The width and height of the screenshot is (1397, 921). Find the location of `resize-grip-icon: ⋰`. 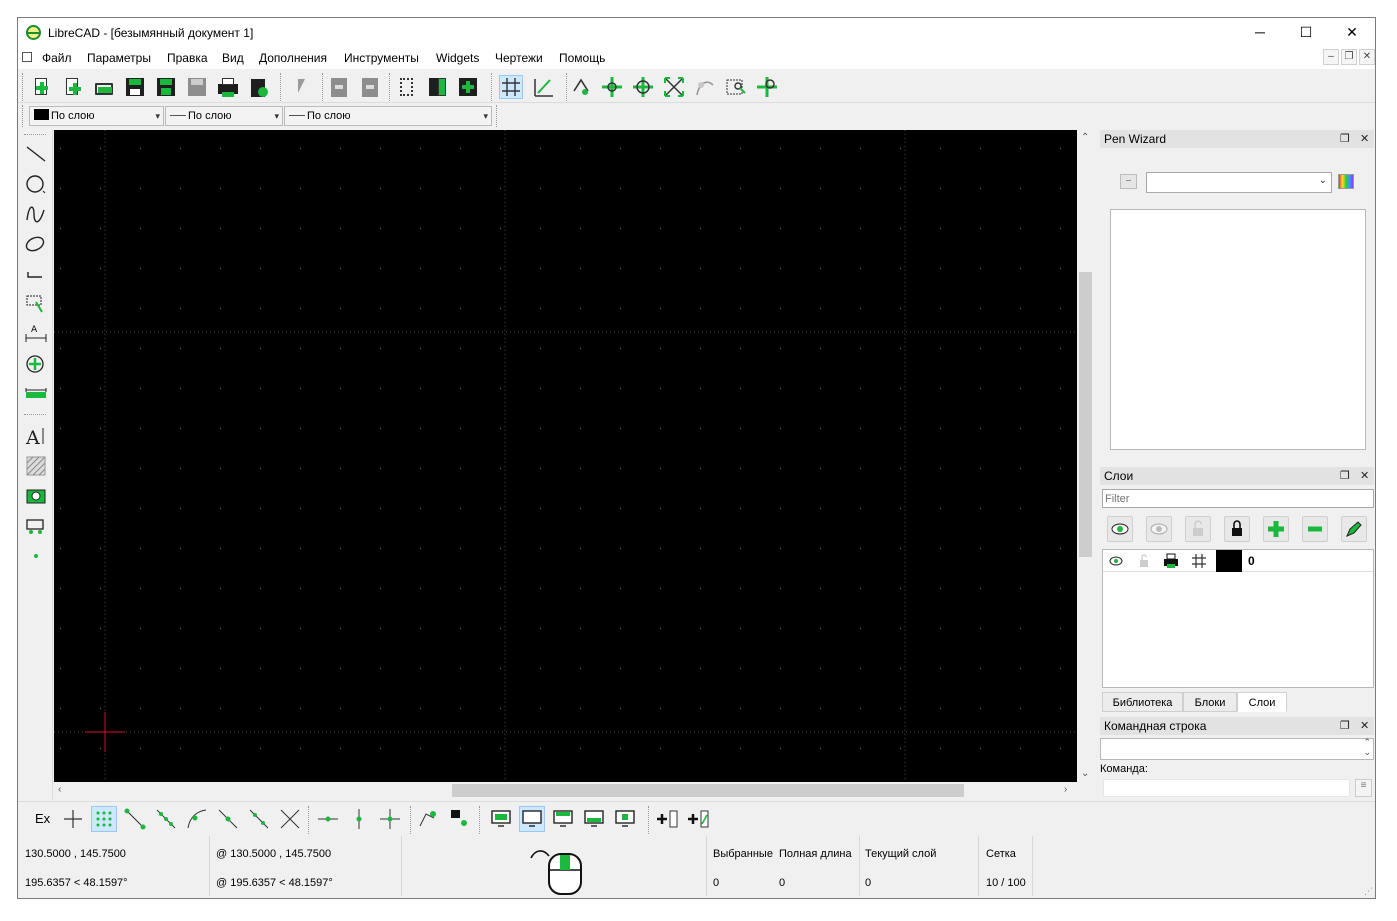

resize-grip-icon: ⋰ is located at coordinates (1368, 891).